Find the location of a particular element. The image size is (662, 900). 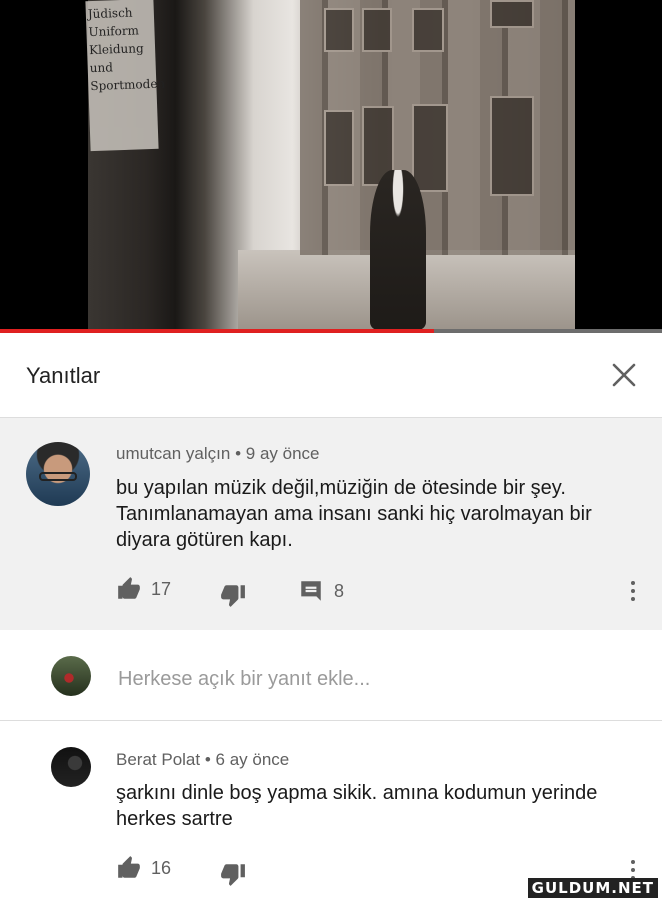

reply-count-button: 8 is located at coordinates (321, 591).